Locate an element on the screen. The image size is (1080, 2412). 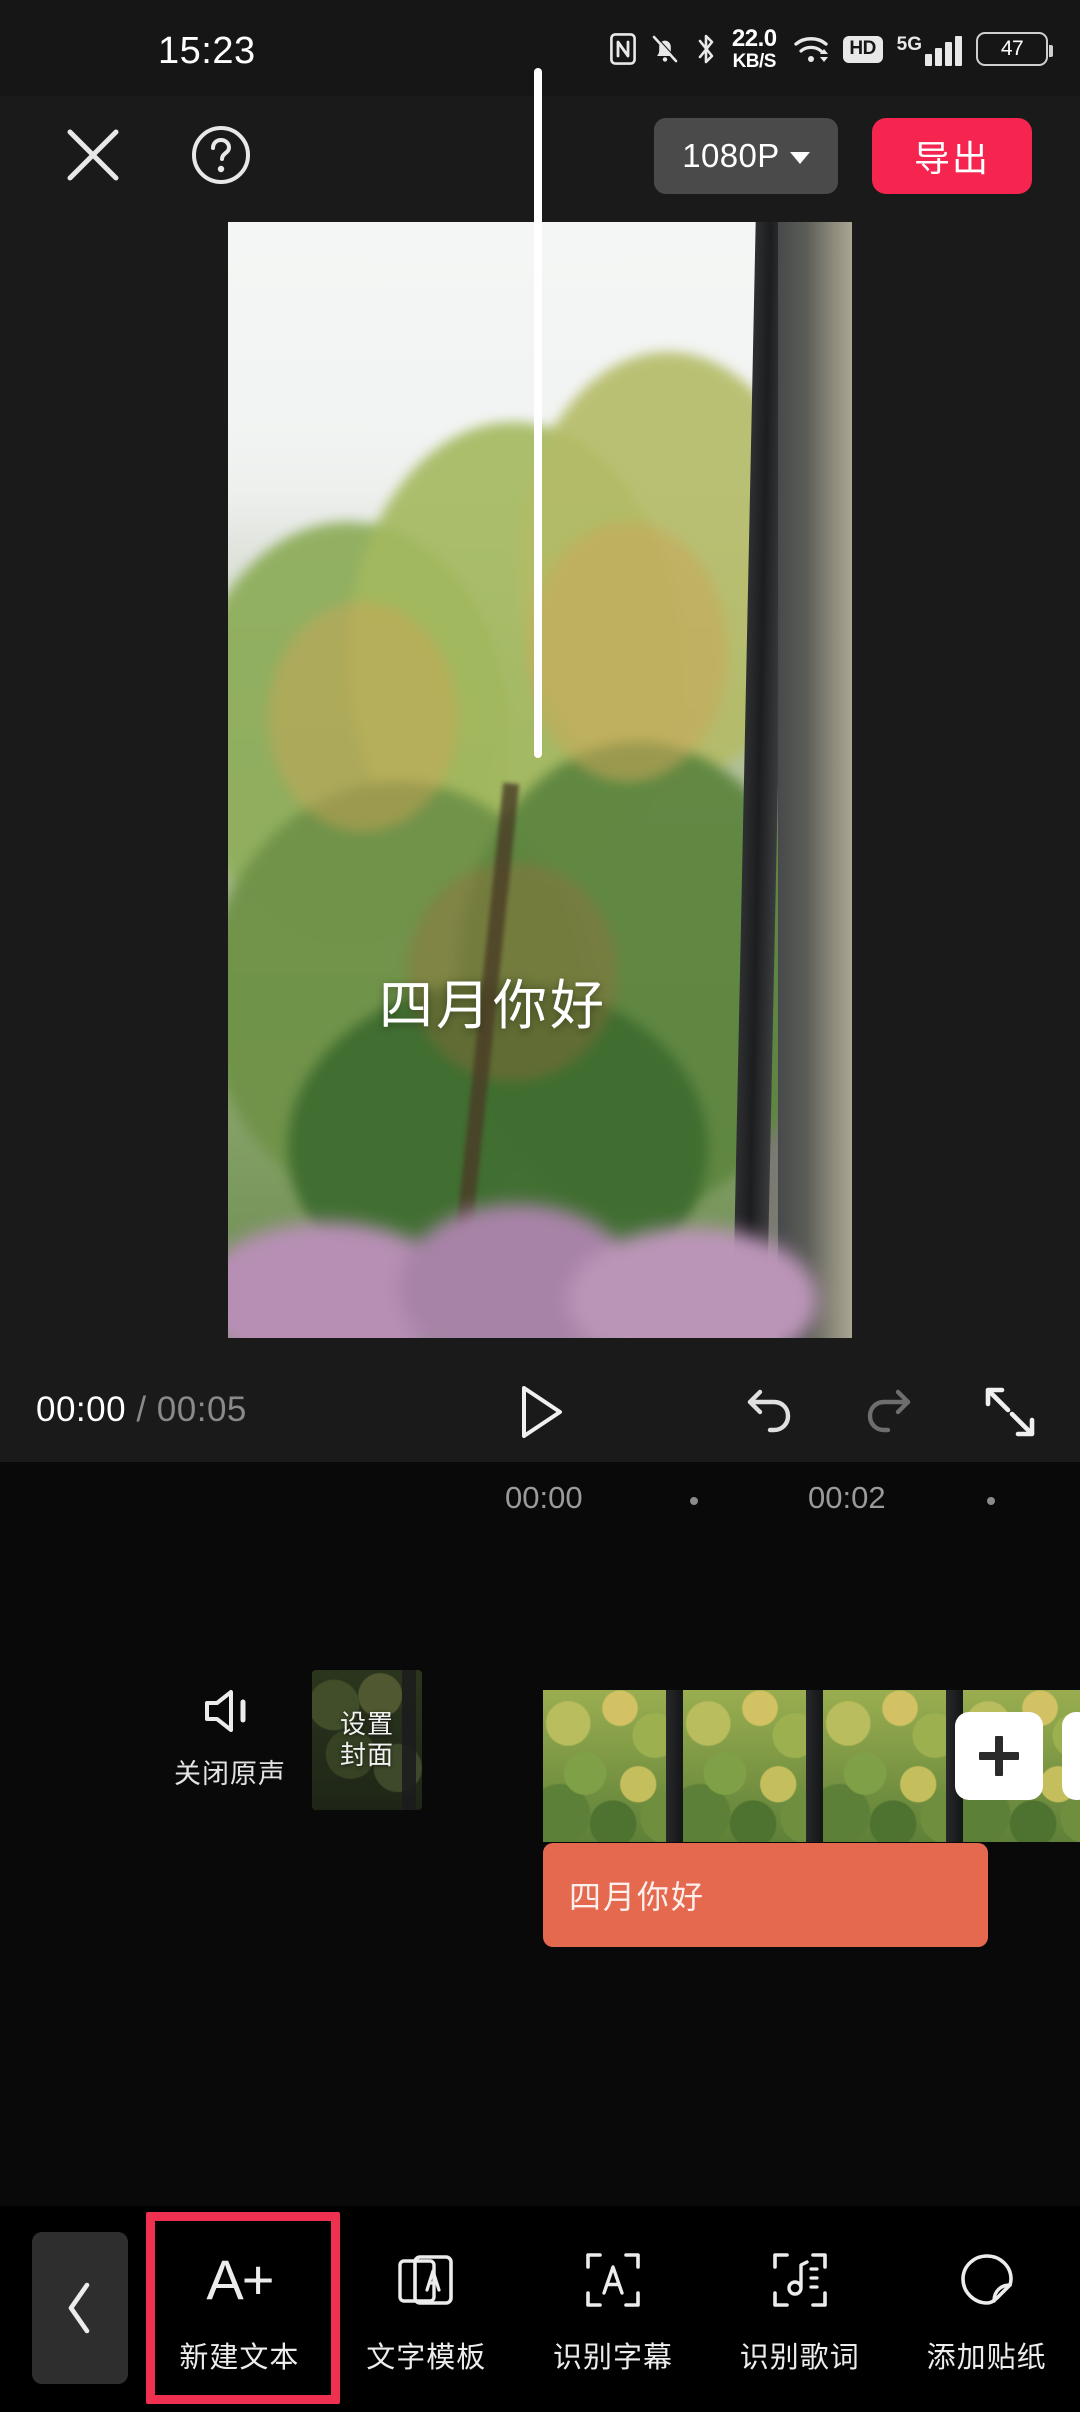
time-display: 00:00 / 00:05 is located at coordinates (141, 1410).